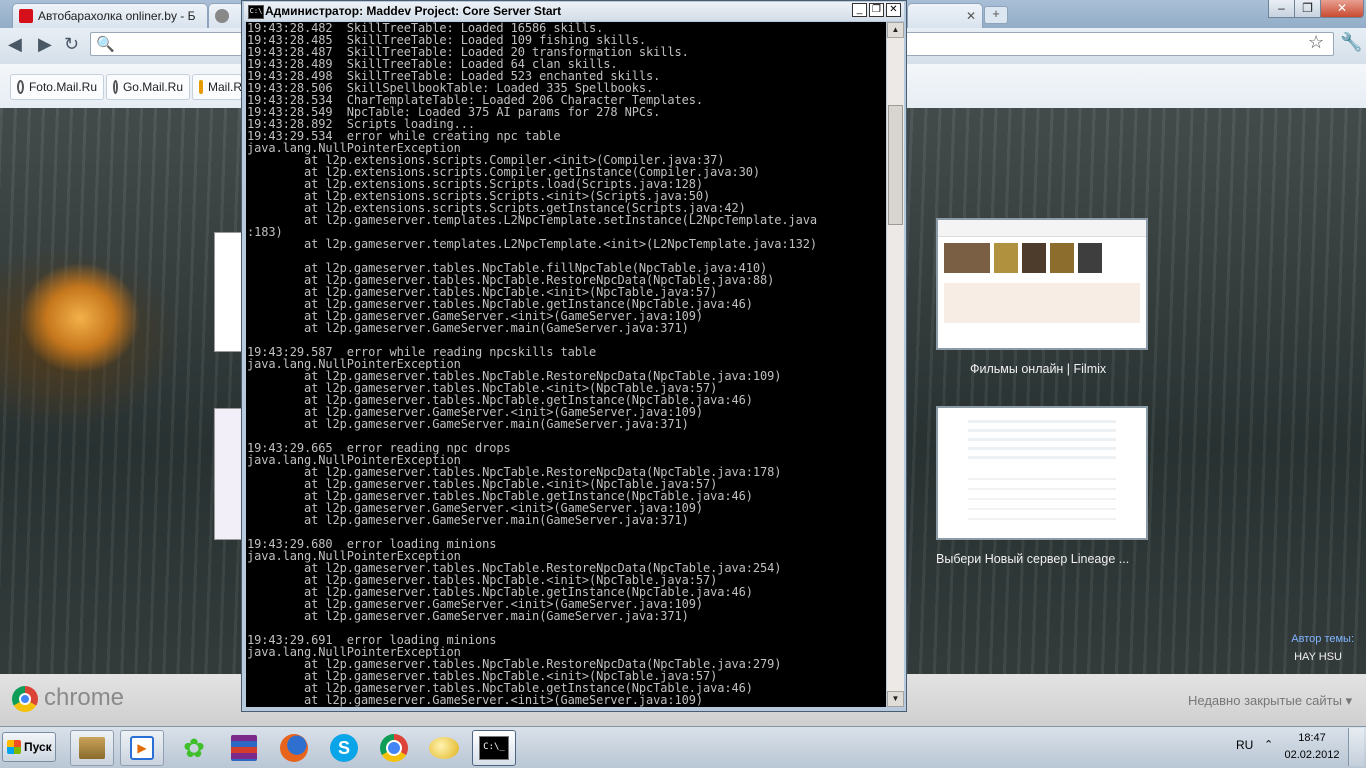 The width and height of the screenshot is (1366, 768). Describe the element at coordinates (1076, 369) in the screenshot. I see `thumbnail-title: Фильмы онлайн | Filmix` at that location.